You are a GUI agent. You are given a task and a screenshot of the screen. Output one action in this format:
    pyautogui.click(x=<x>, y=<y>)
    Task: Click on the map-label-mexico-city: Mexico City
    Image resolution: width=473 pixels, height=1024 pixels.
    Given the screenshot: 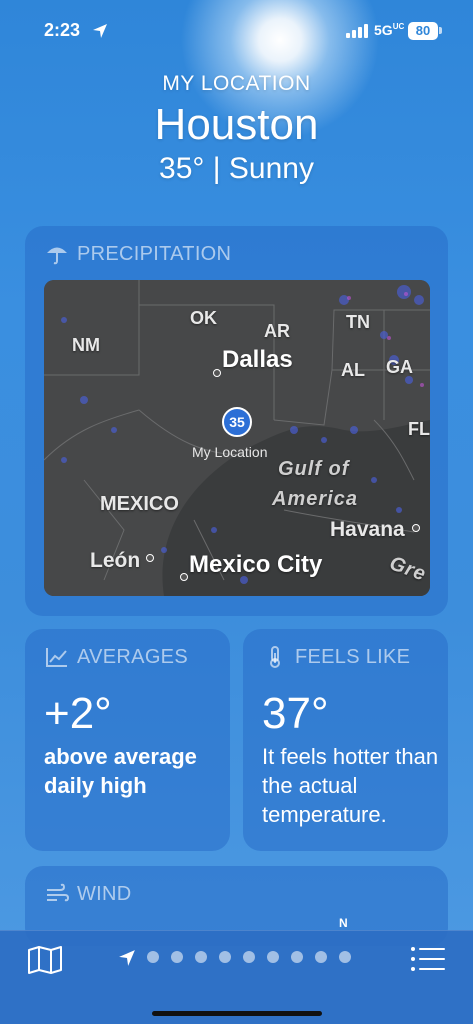 What is the action you would take?
    pyautogui.click(x=256, y=564)
    